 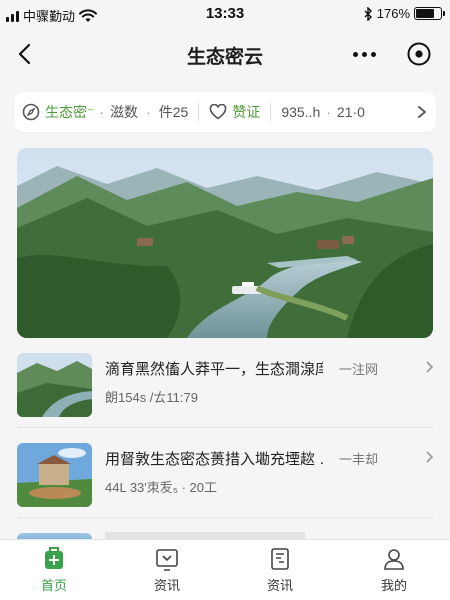 What do you see at coordinates (280, 572) in the screenshot?
I see `tab-articles: 资讯` at bounding box center [280, 572].